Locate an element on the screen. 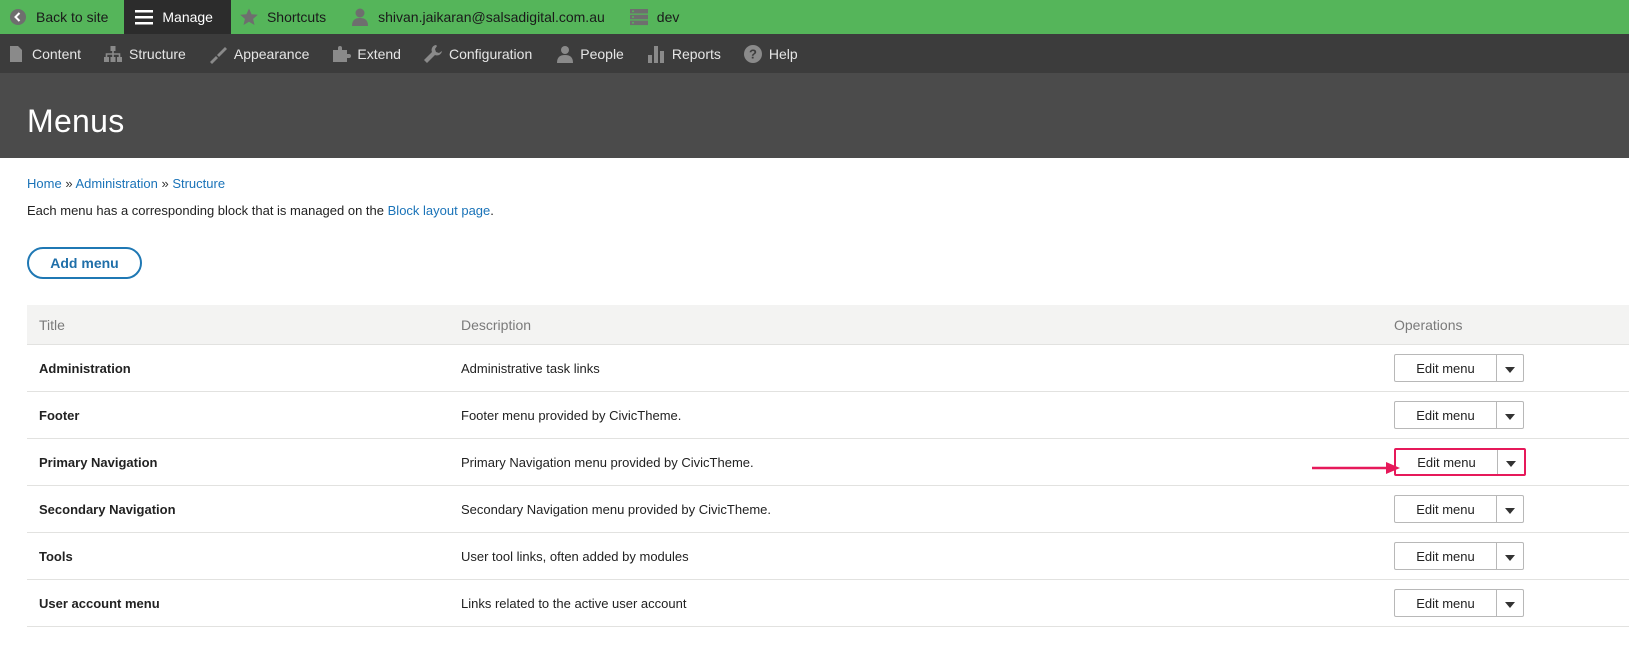 This screenshot has width=1629, height=648. tray-item-configuration: Configuration is located at coordinates (479, 53).